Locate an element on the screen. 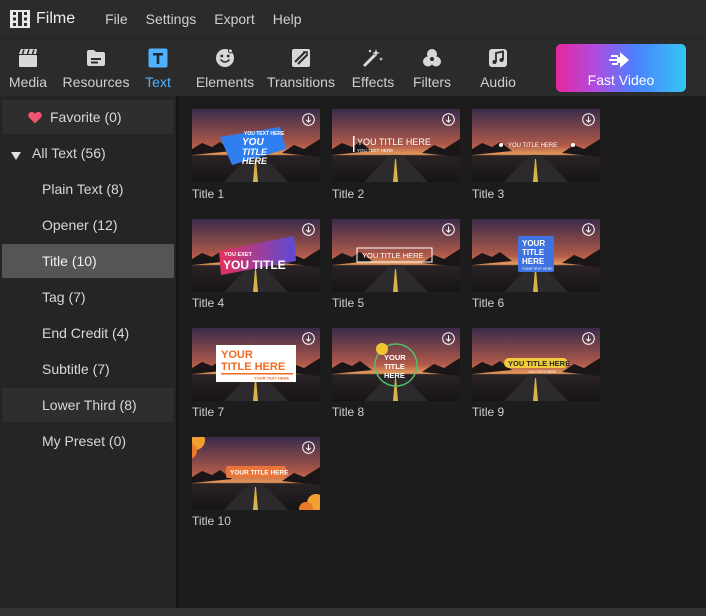 The width and height of the screenshot is (706, 616). tab-audio: Audio is located at coordinates (498, 68).